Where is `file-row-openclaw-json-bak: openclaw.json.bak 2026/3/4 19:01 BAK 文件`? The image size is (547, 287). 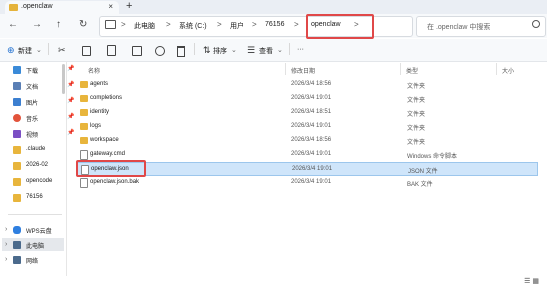
file-row-openclaw-json-bak: openclaw.json.bak 2026/3/4 19:01 BAK 文件 is located at coordinates (307, 183).